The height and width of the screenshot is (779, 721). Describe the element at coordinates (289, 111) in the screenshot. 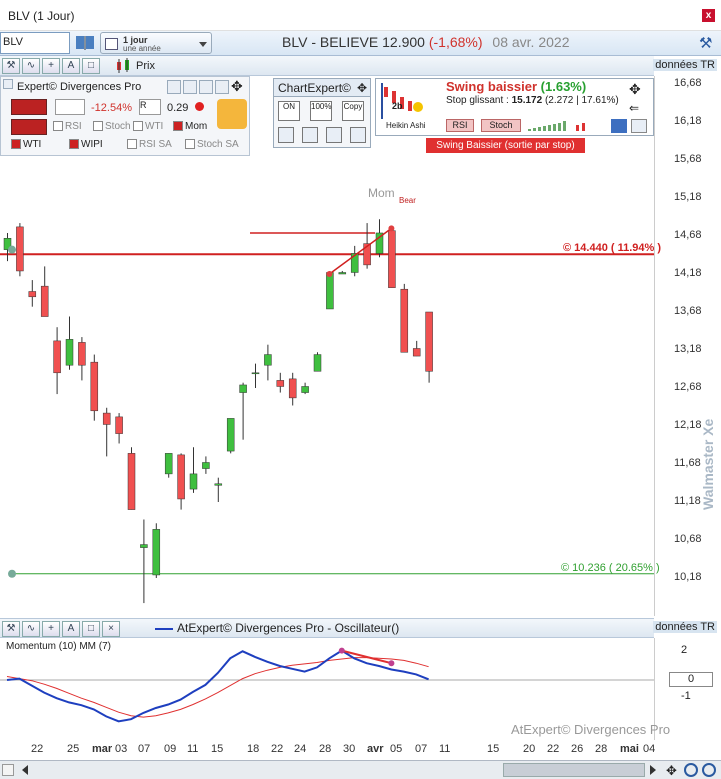

I see `on-toggle-button: ON` at that location.